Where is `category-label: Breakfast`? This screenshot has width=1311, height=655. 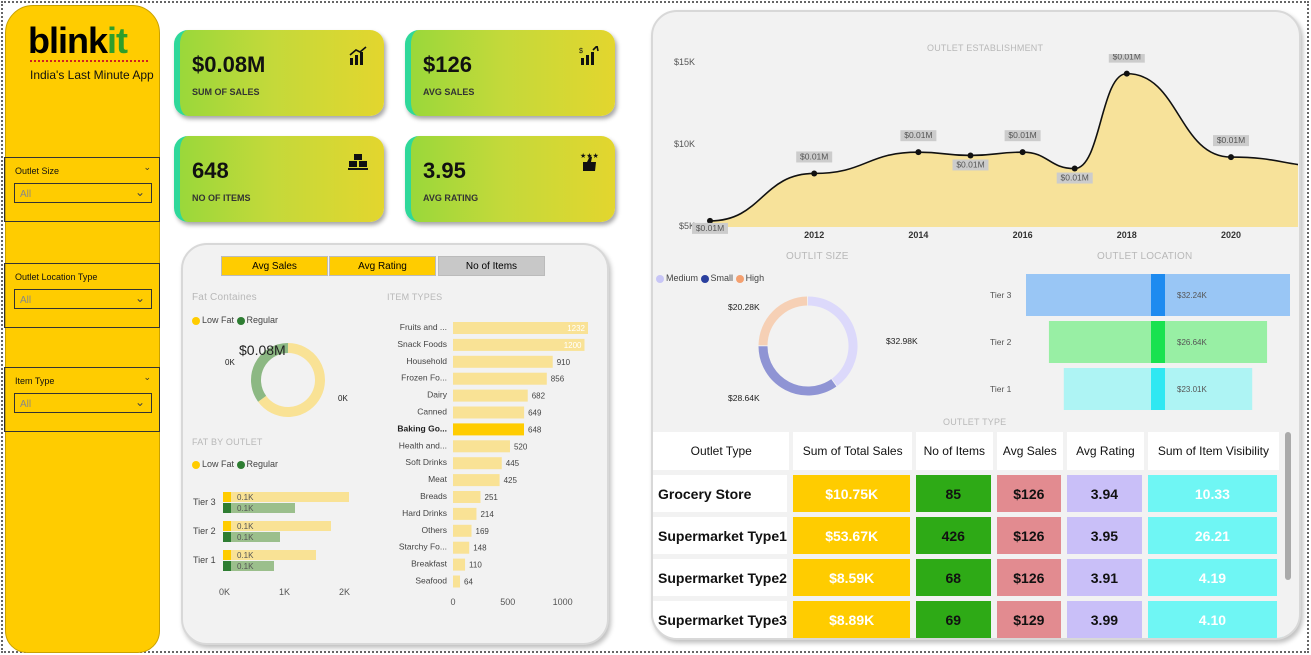
category-label: Breakfast is located at coordinates (429, 564).